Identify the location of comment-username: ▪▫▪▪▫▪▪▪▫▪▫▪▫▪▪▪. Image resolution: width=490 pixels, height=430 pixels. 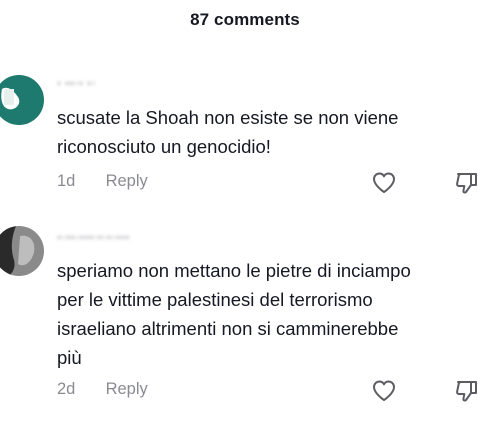
(93, 237).